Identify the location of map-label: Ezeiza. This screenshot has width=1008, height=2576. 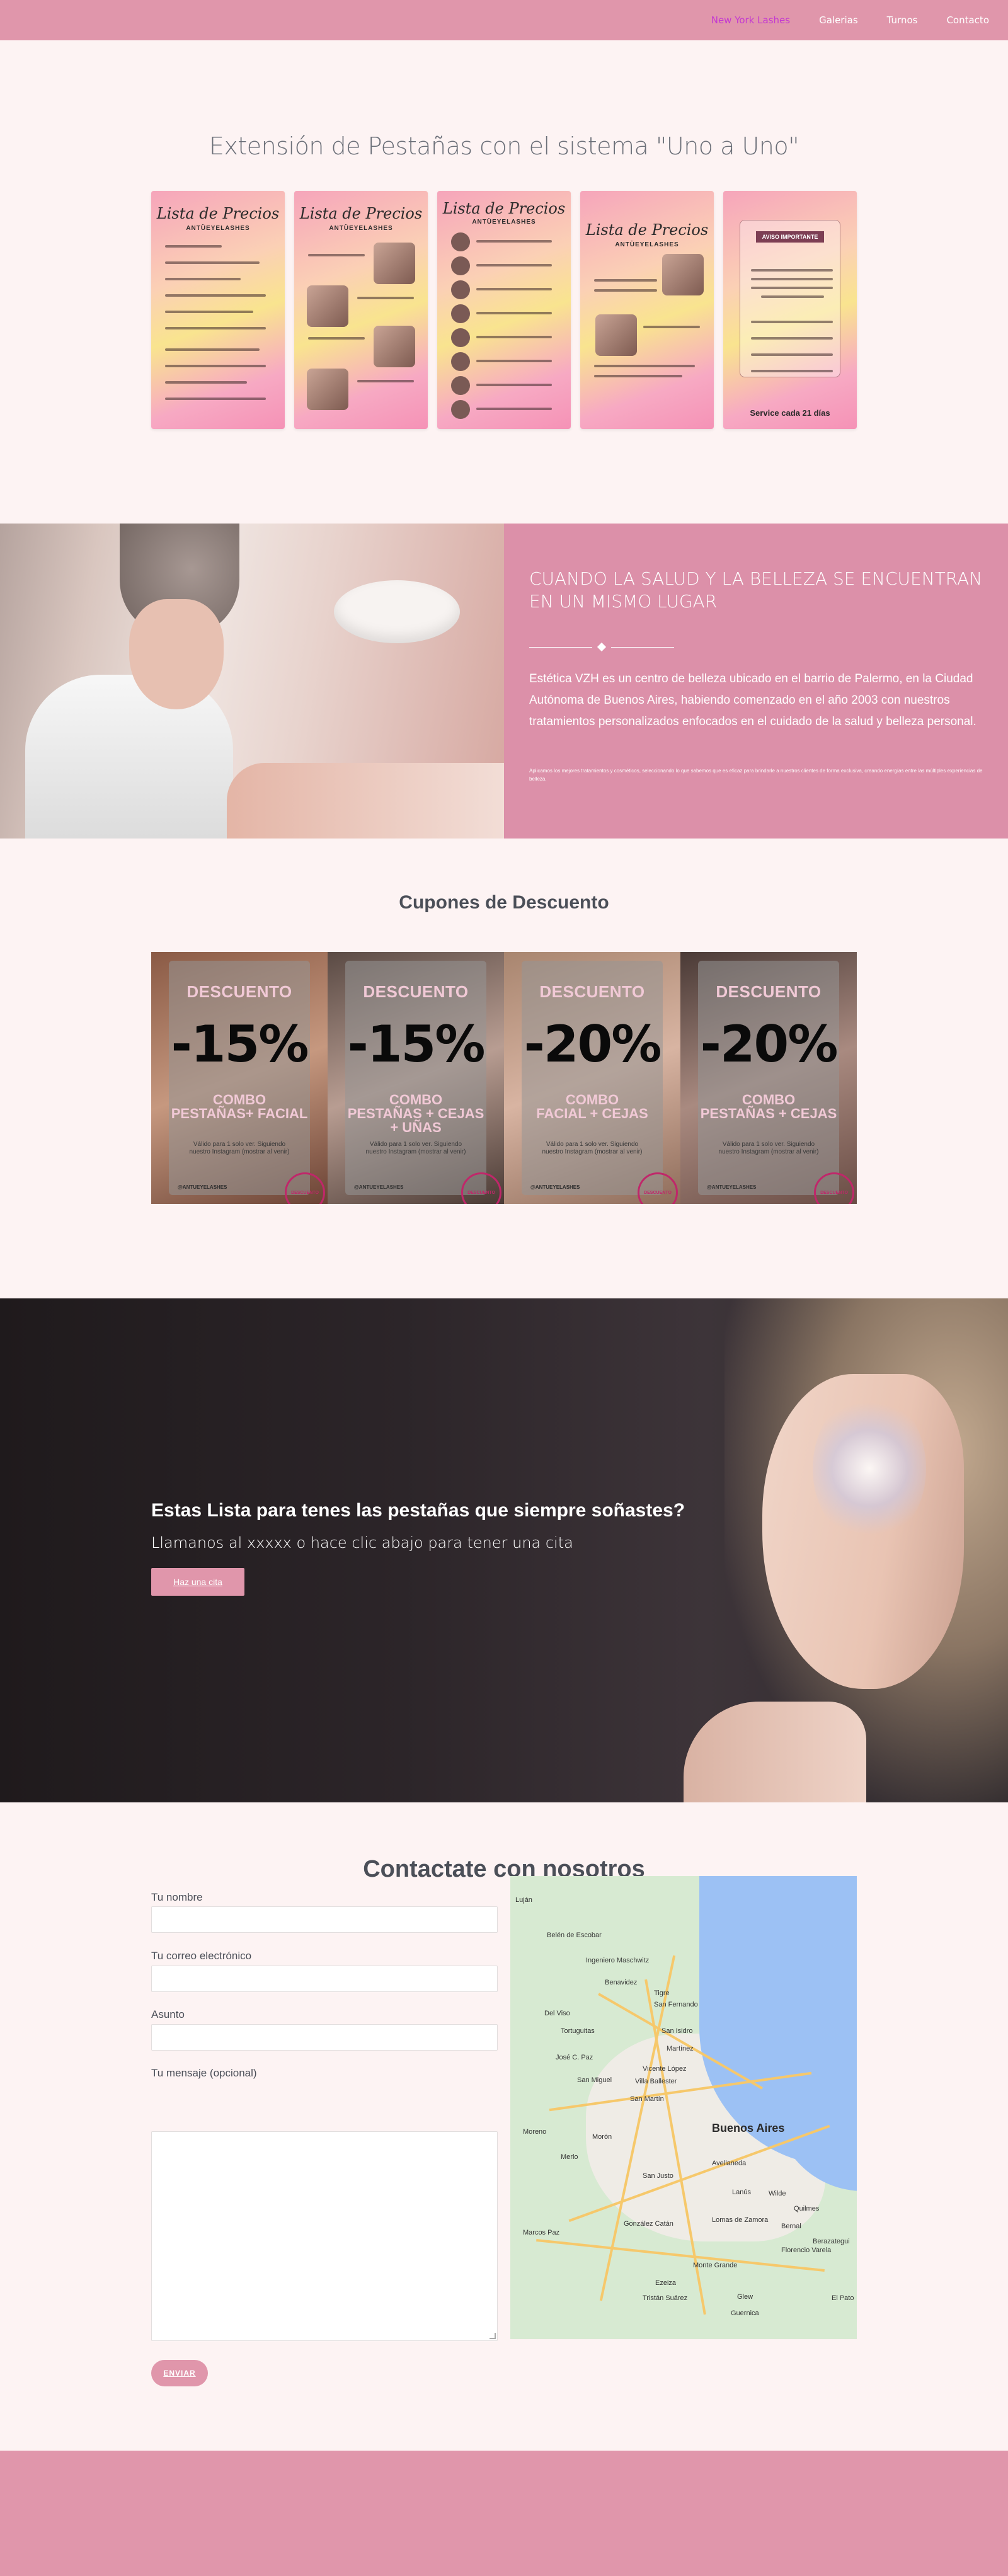
(666, 2283).